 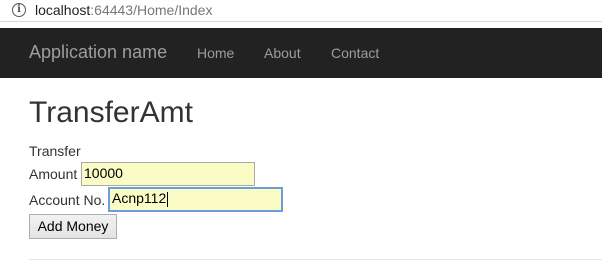 I want to click on account-label: Account No., so click(x=67, y=200).